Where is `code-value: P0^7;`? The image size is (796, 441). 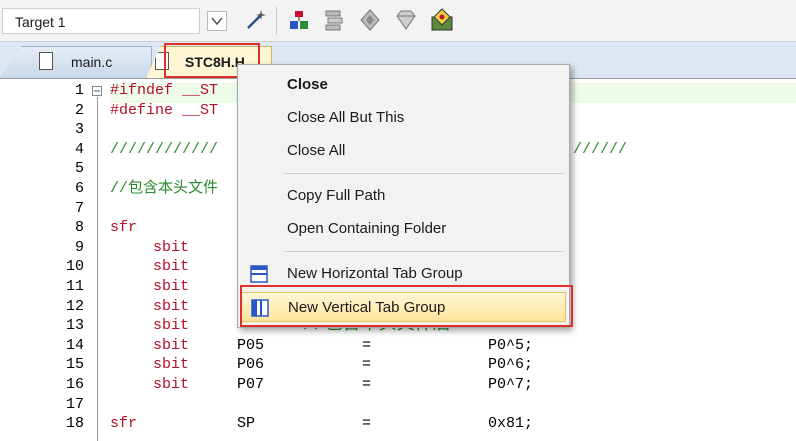
code-value: P0^7; is located at coordinates (511, 384).